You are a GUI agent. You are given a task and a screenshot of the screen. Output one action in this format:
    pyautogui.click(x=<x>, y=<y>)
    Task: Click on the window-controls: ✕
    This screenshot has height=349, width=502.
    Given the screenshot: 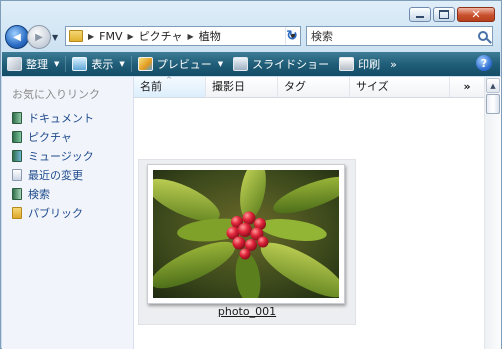 What is the action you would take?
    pyautogui.click(x=452, y=14)
    